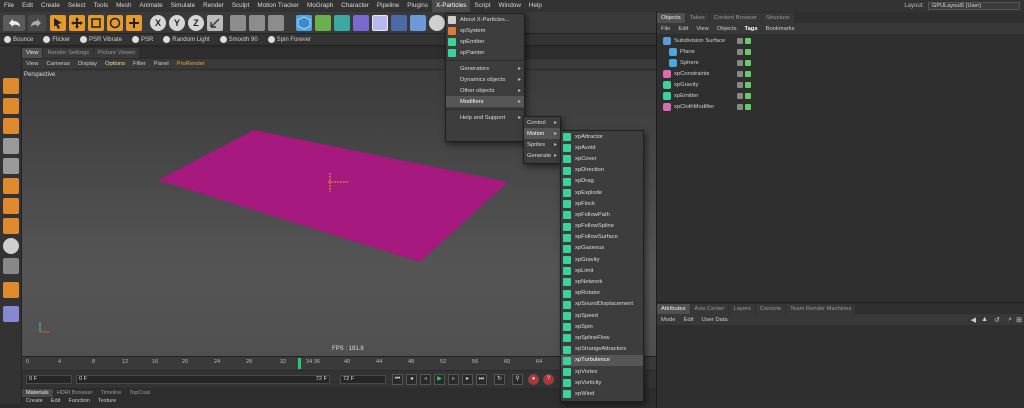  Describe the element at coordinates (780, 29) in the screenshot. I see `objects-menu-bookmarks: Bookmarks` at that location.